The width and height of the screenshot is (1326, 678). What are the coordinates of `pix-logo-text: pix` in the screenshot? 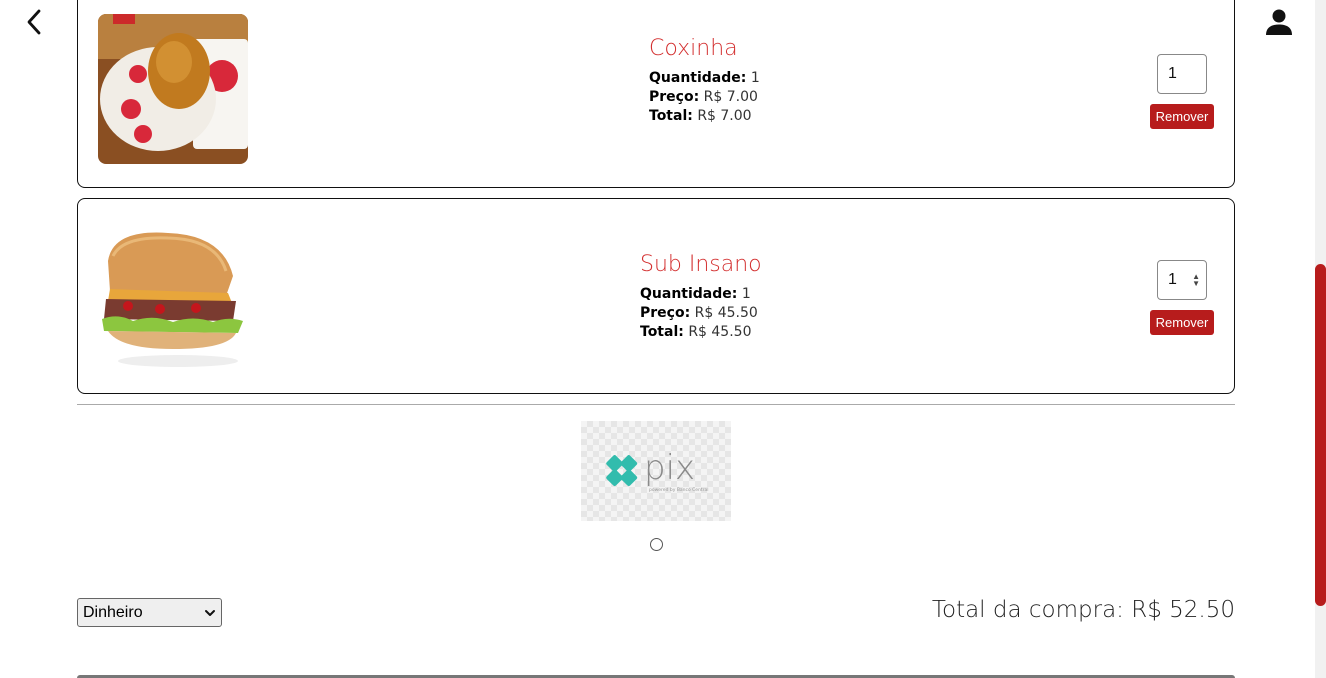 It's located at (669, 468).